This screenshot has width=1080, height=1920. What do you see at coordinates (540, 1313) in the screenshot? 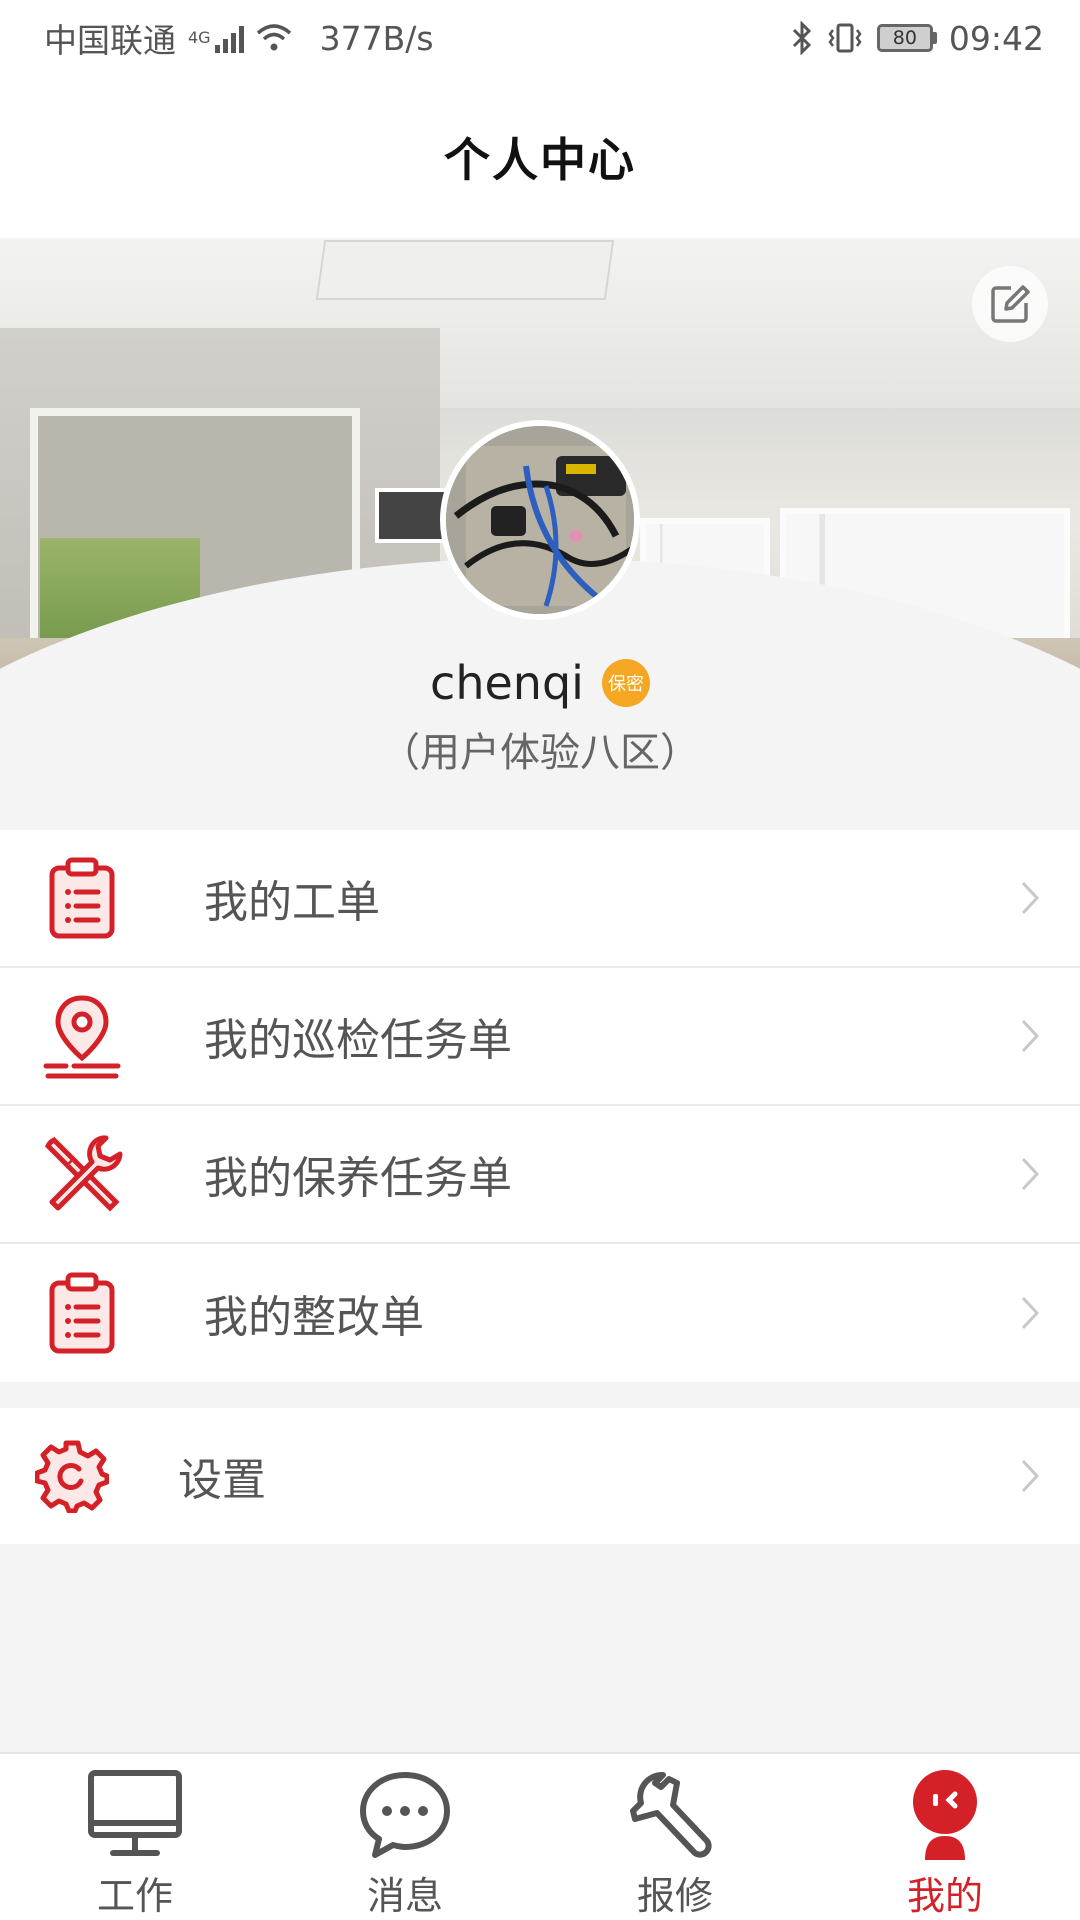
I see `menu-item-my-rectification-orders: 我的整改单` at bounding box center [540, 1313].